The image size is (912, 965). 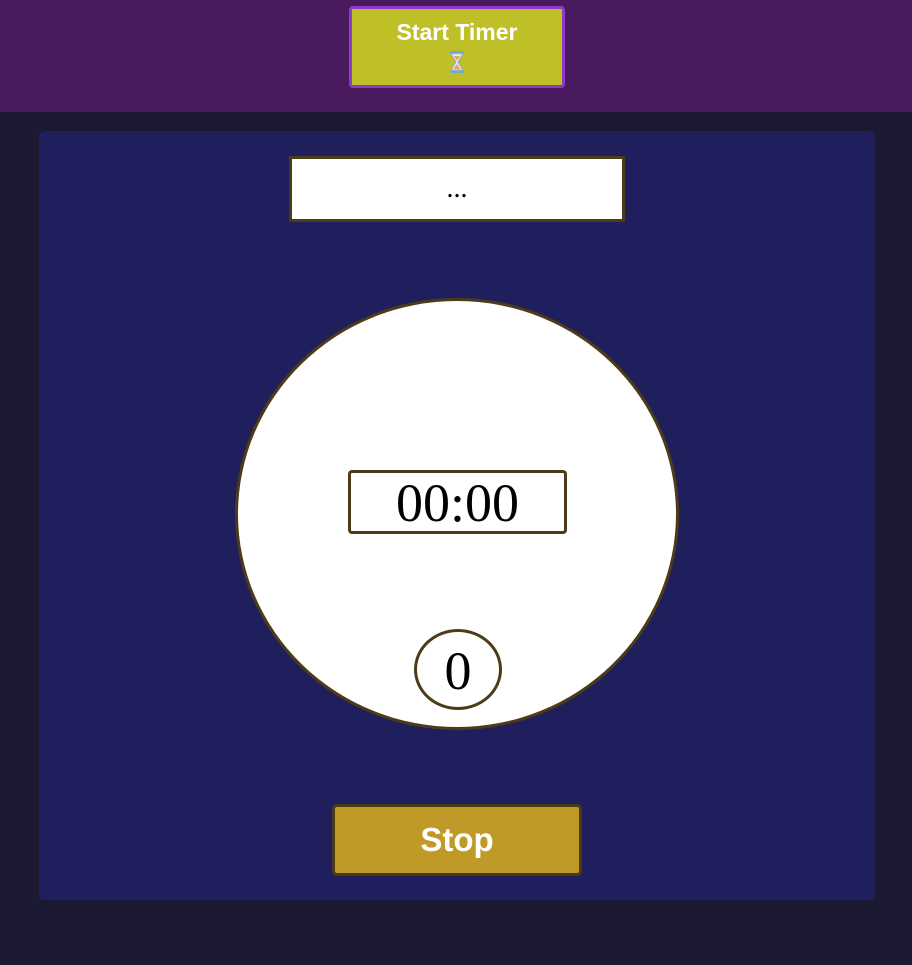 I want to click on start-timer-button: Start Timer, so click(x=457, y=47).